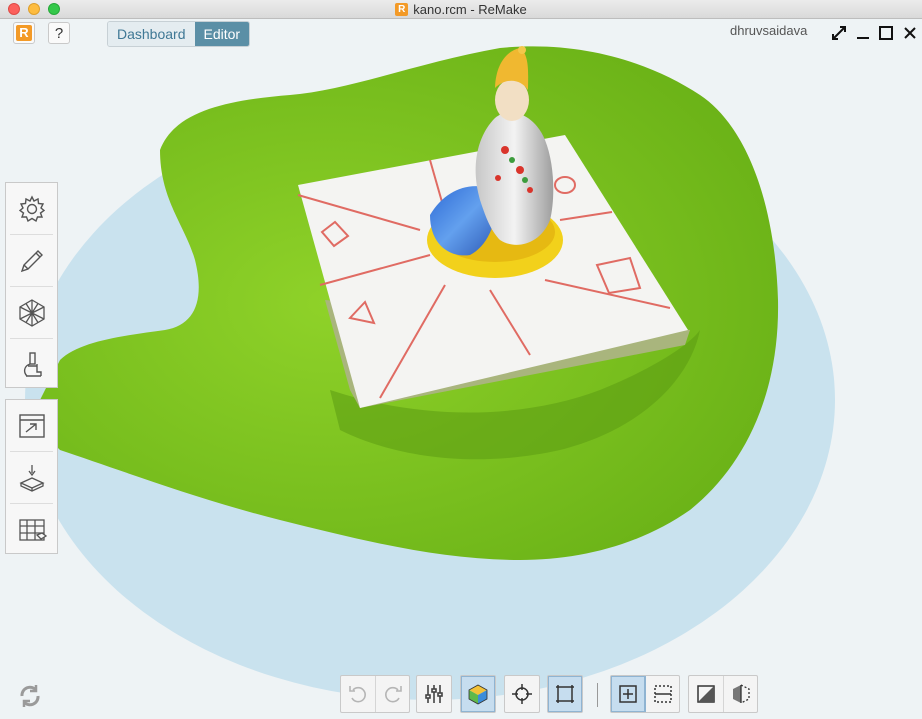 This screenshot has height=719, width=922. I want to click on settings-icon, so click(31, 208).